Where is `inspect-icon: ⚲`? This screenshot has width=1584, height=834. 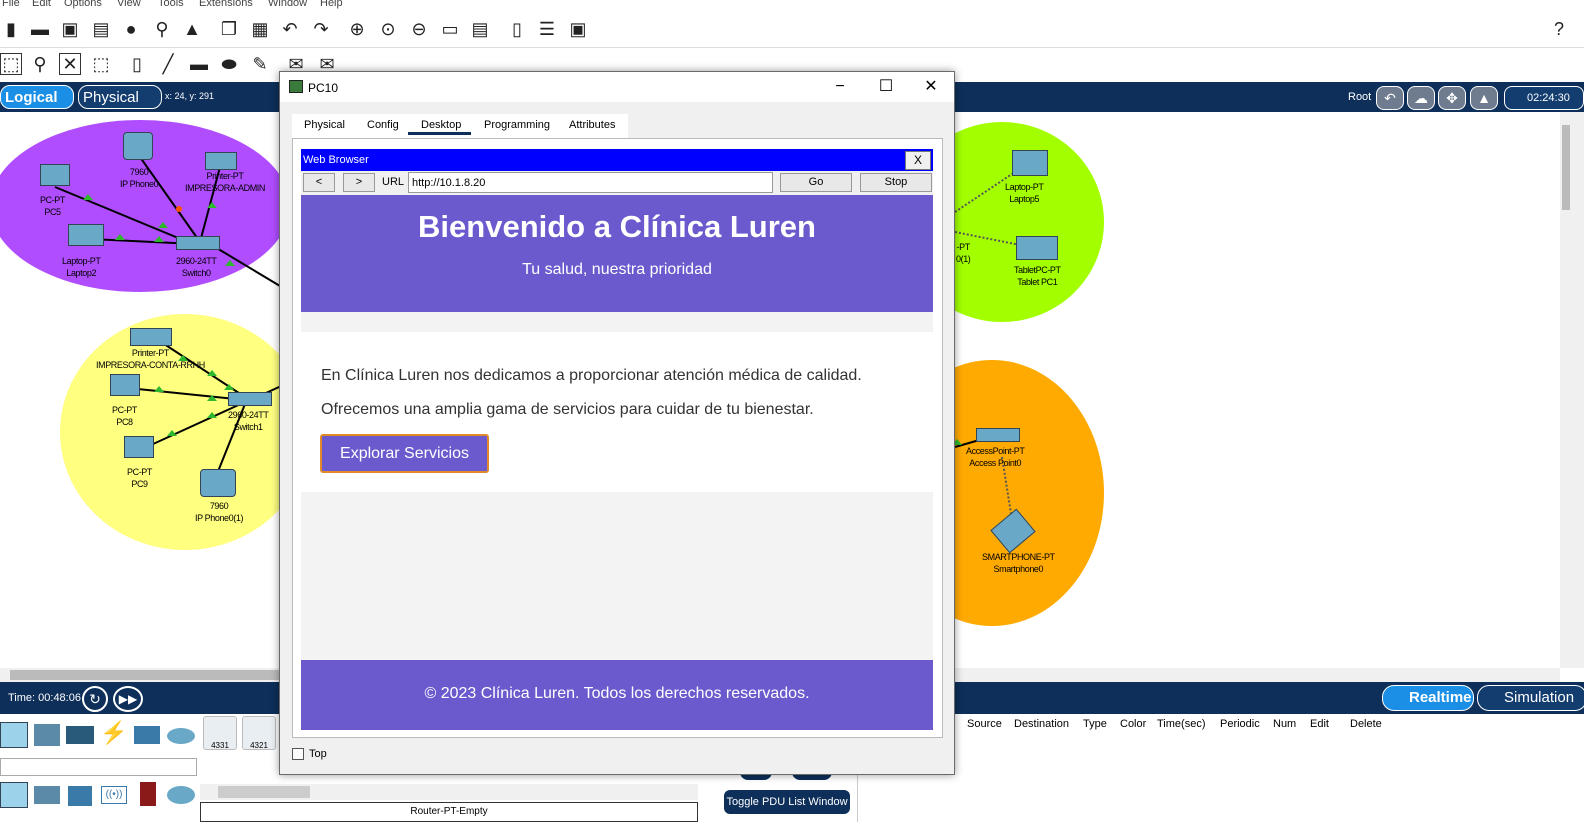 inspect-icon: ⚲ is located at coordinates (40, 64).